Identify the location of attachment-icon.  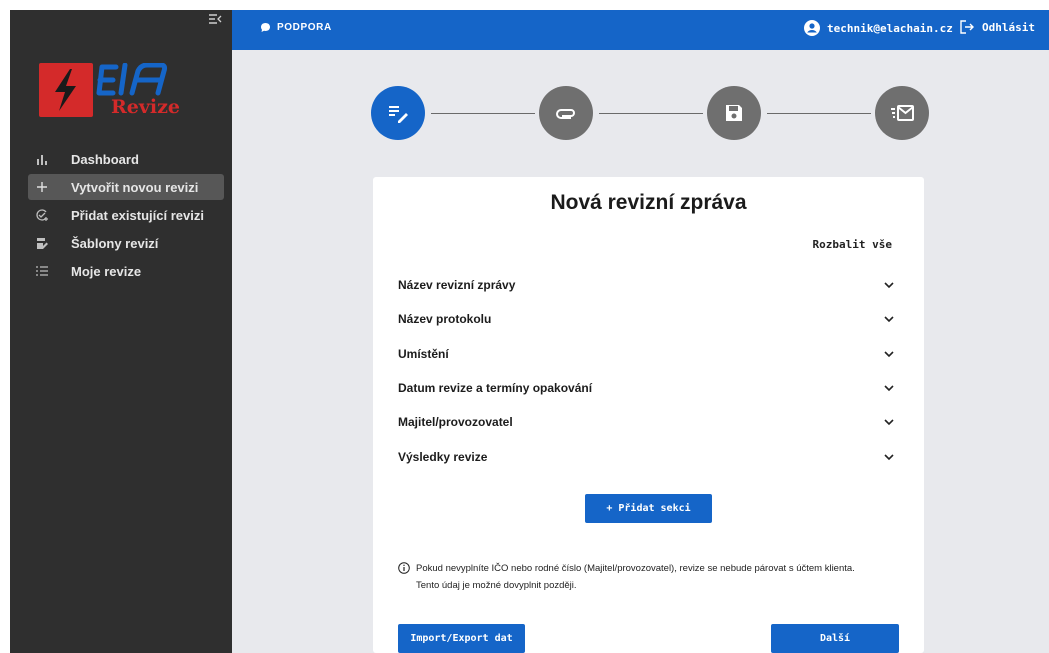
(565, 114).